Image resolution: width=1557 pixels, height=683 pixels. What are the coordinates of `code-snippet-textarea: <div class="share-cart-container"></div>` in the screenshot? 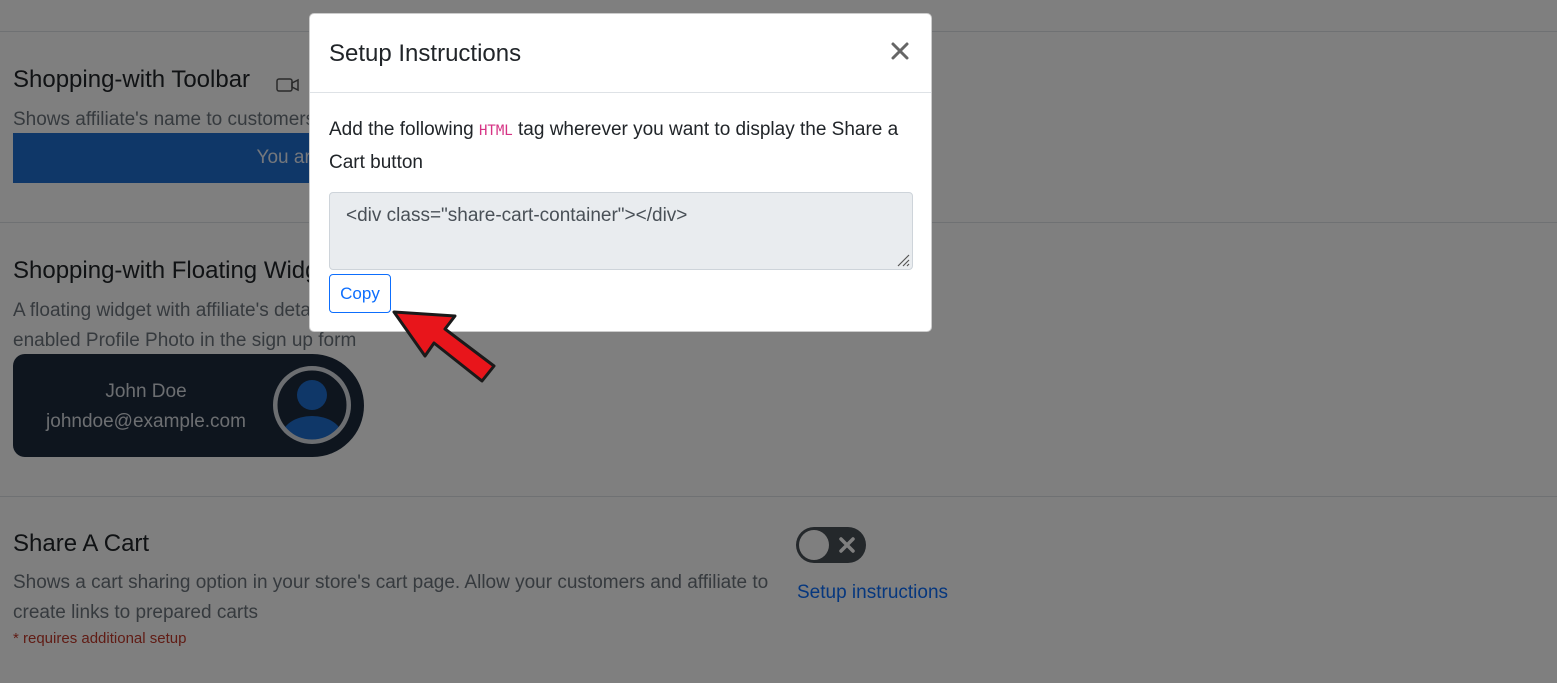 It's located at (621, 231).